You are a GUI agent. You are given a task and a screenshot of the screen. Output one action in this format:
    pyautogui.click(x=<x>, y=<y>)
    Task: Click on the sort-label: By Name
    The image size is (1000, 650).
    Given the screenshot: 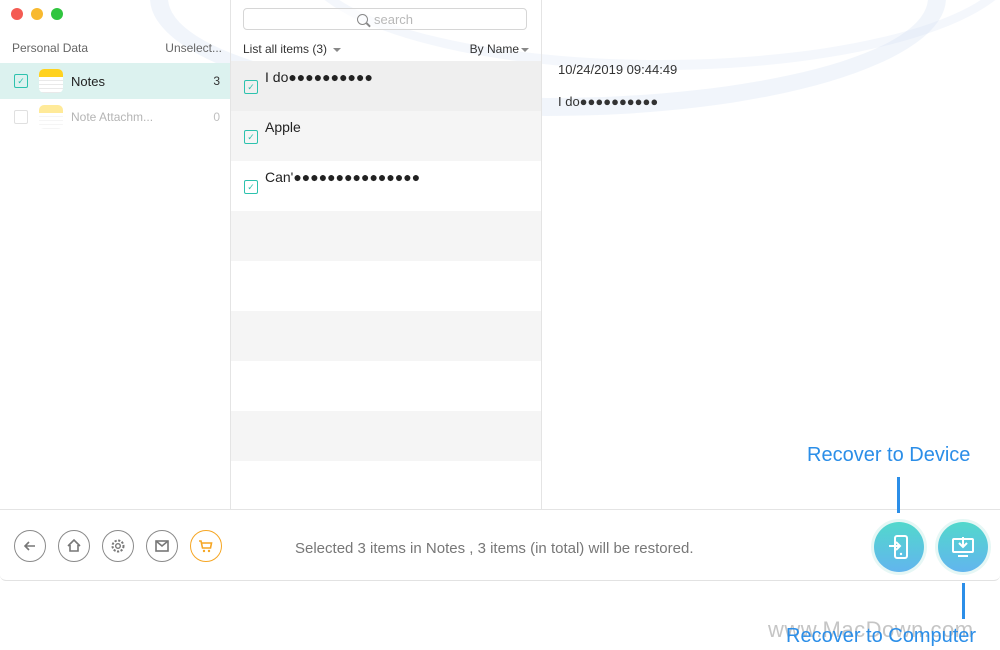 What is the action you would take?
    pyautogui.click(x=494, y=49)
    